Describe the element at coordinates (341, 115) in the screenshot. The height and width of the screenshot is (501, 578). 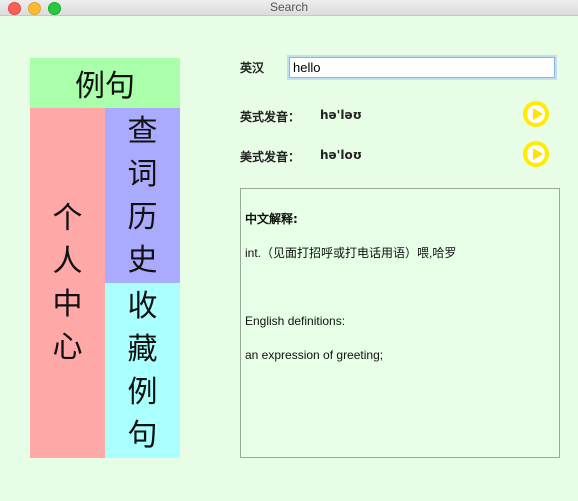
I see `uk-phonetic: hə'ləʊ` at that location.